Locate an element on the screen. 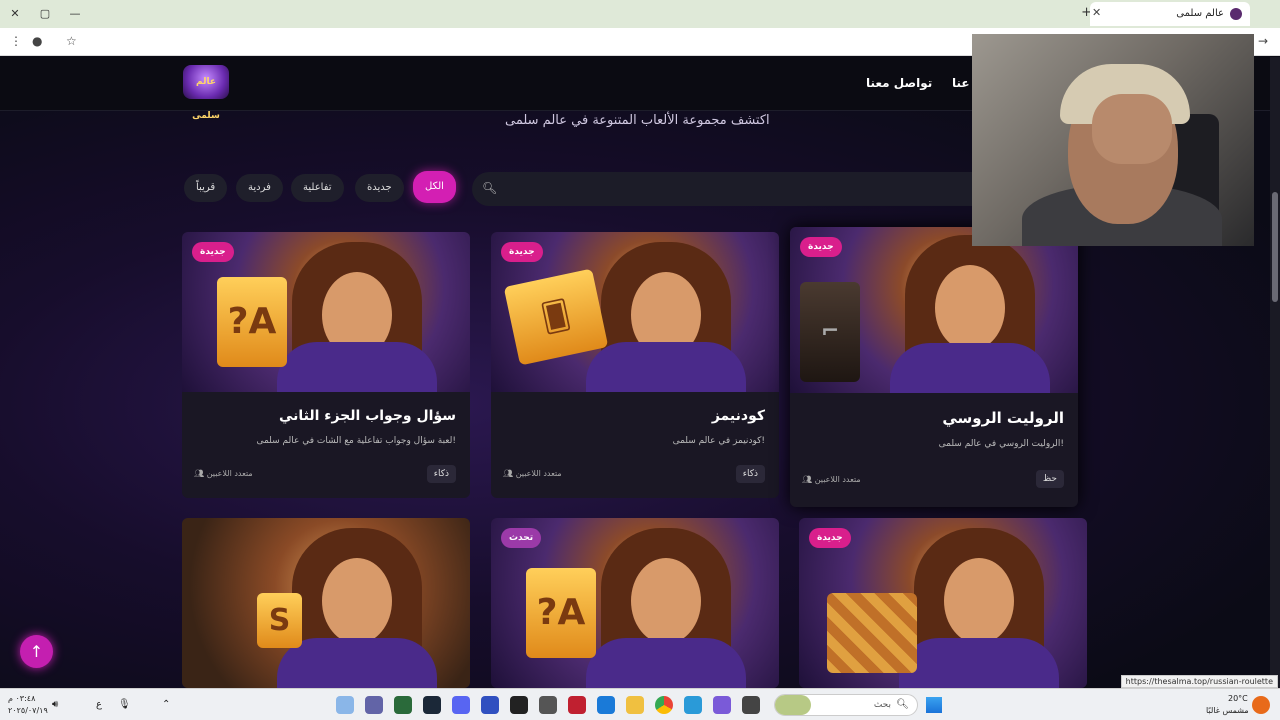  game-card-board: جديدة is located at coordinates (943, 603).